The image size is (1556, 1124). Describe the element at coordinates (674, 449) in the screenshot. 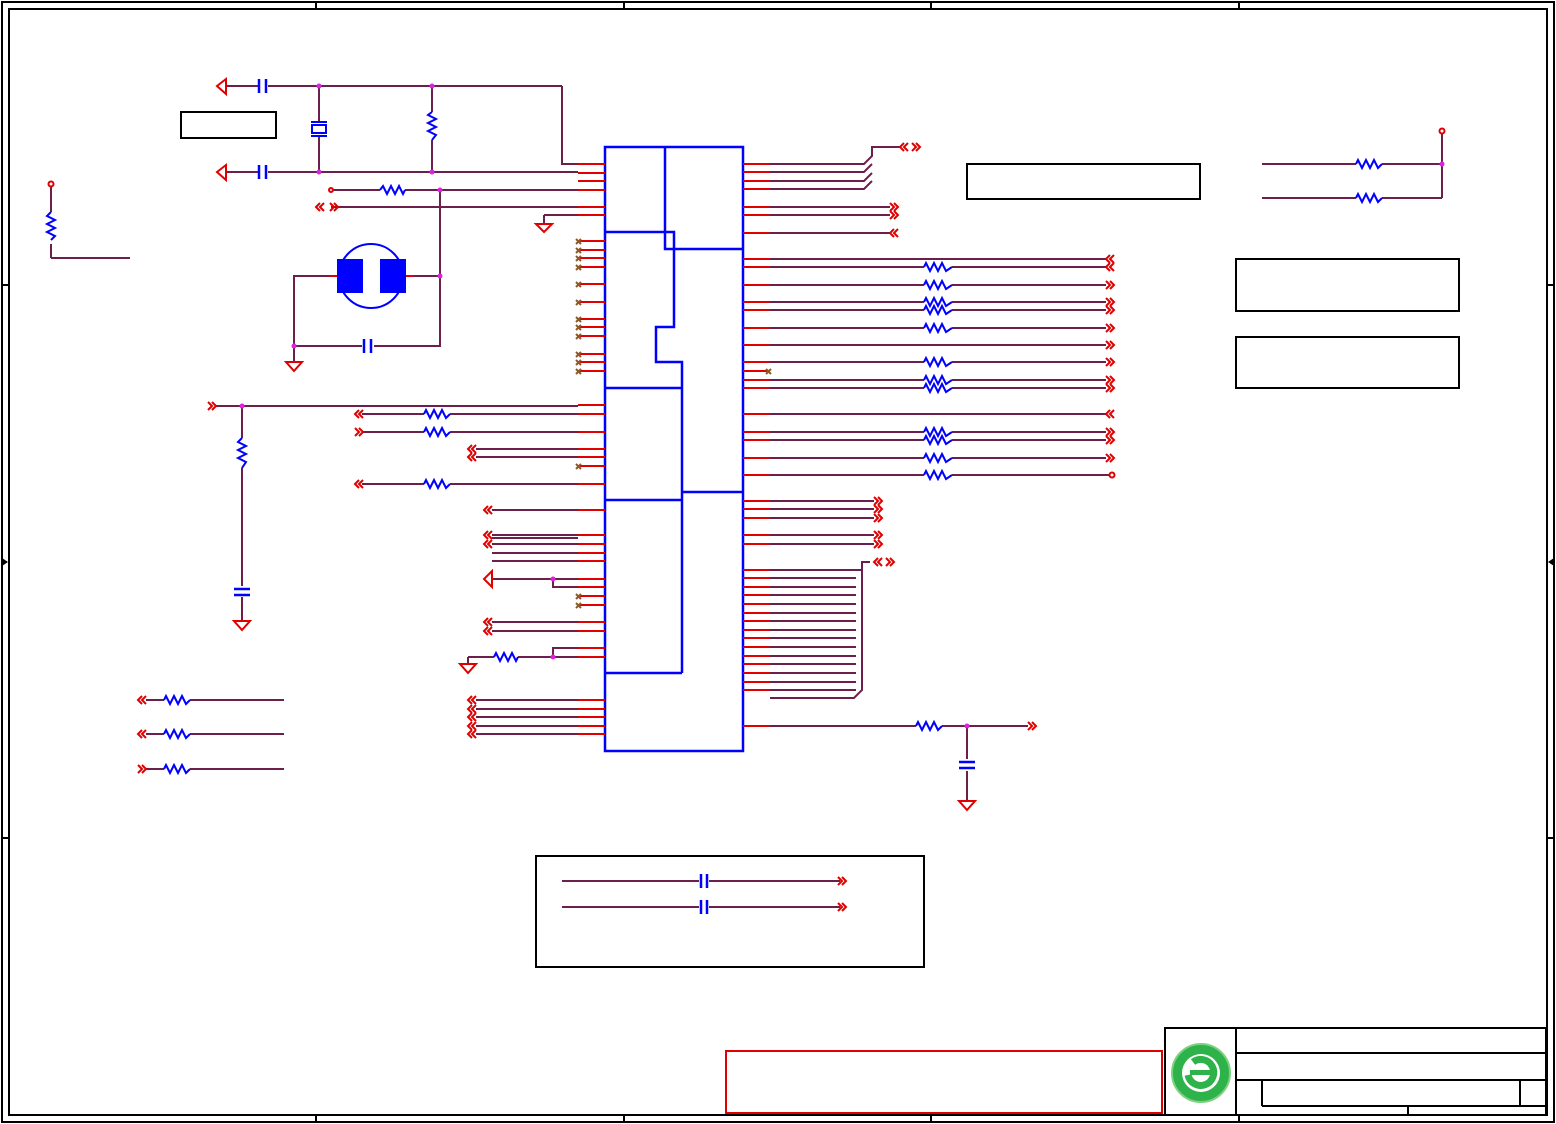

I see `main-ic` at that location.